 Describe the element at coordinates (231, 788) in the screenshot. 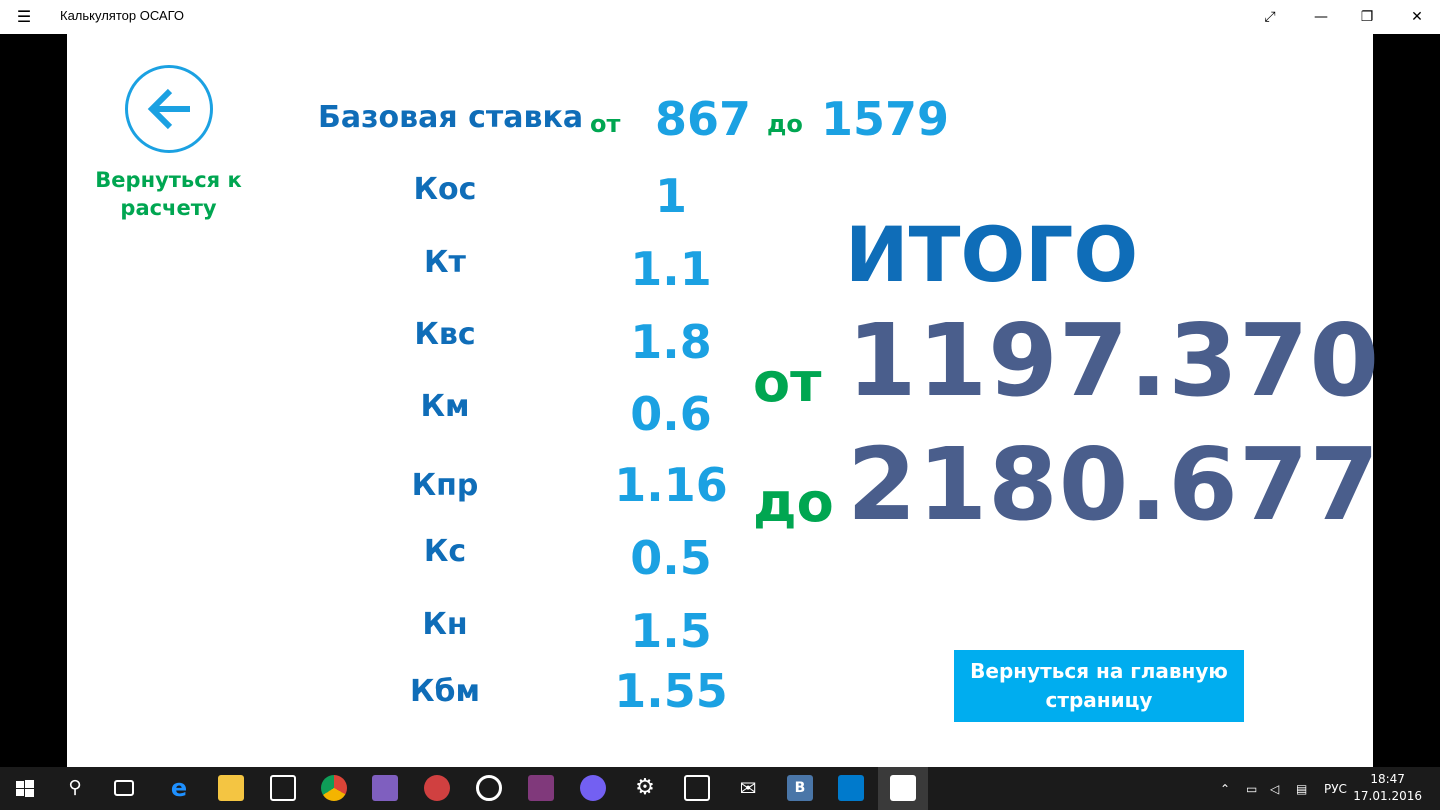

I see `file-explorer-icon` at that location.